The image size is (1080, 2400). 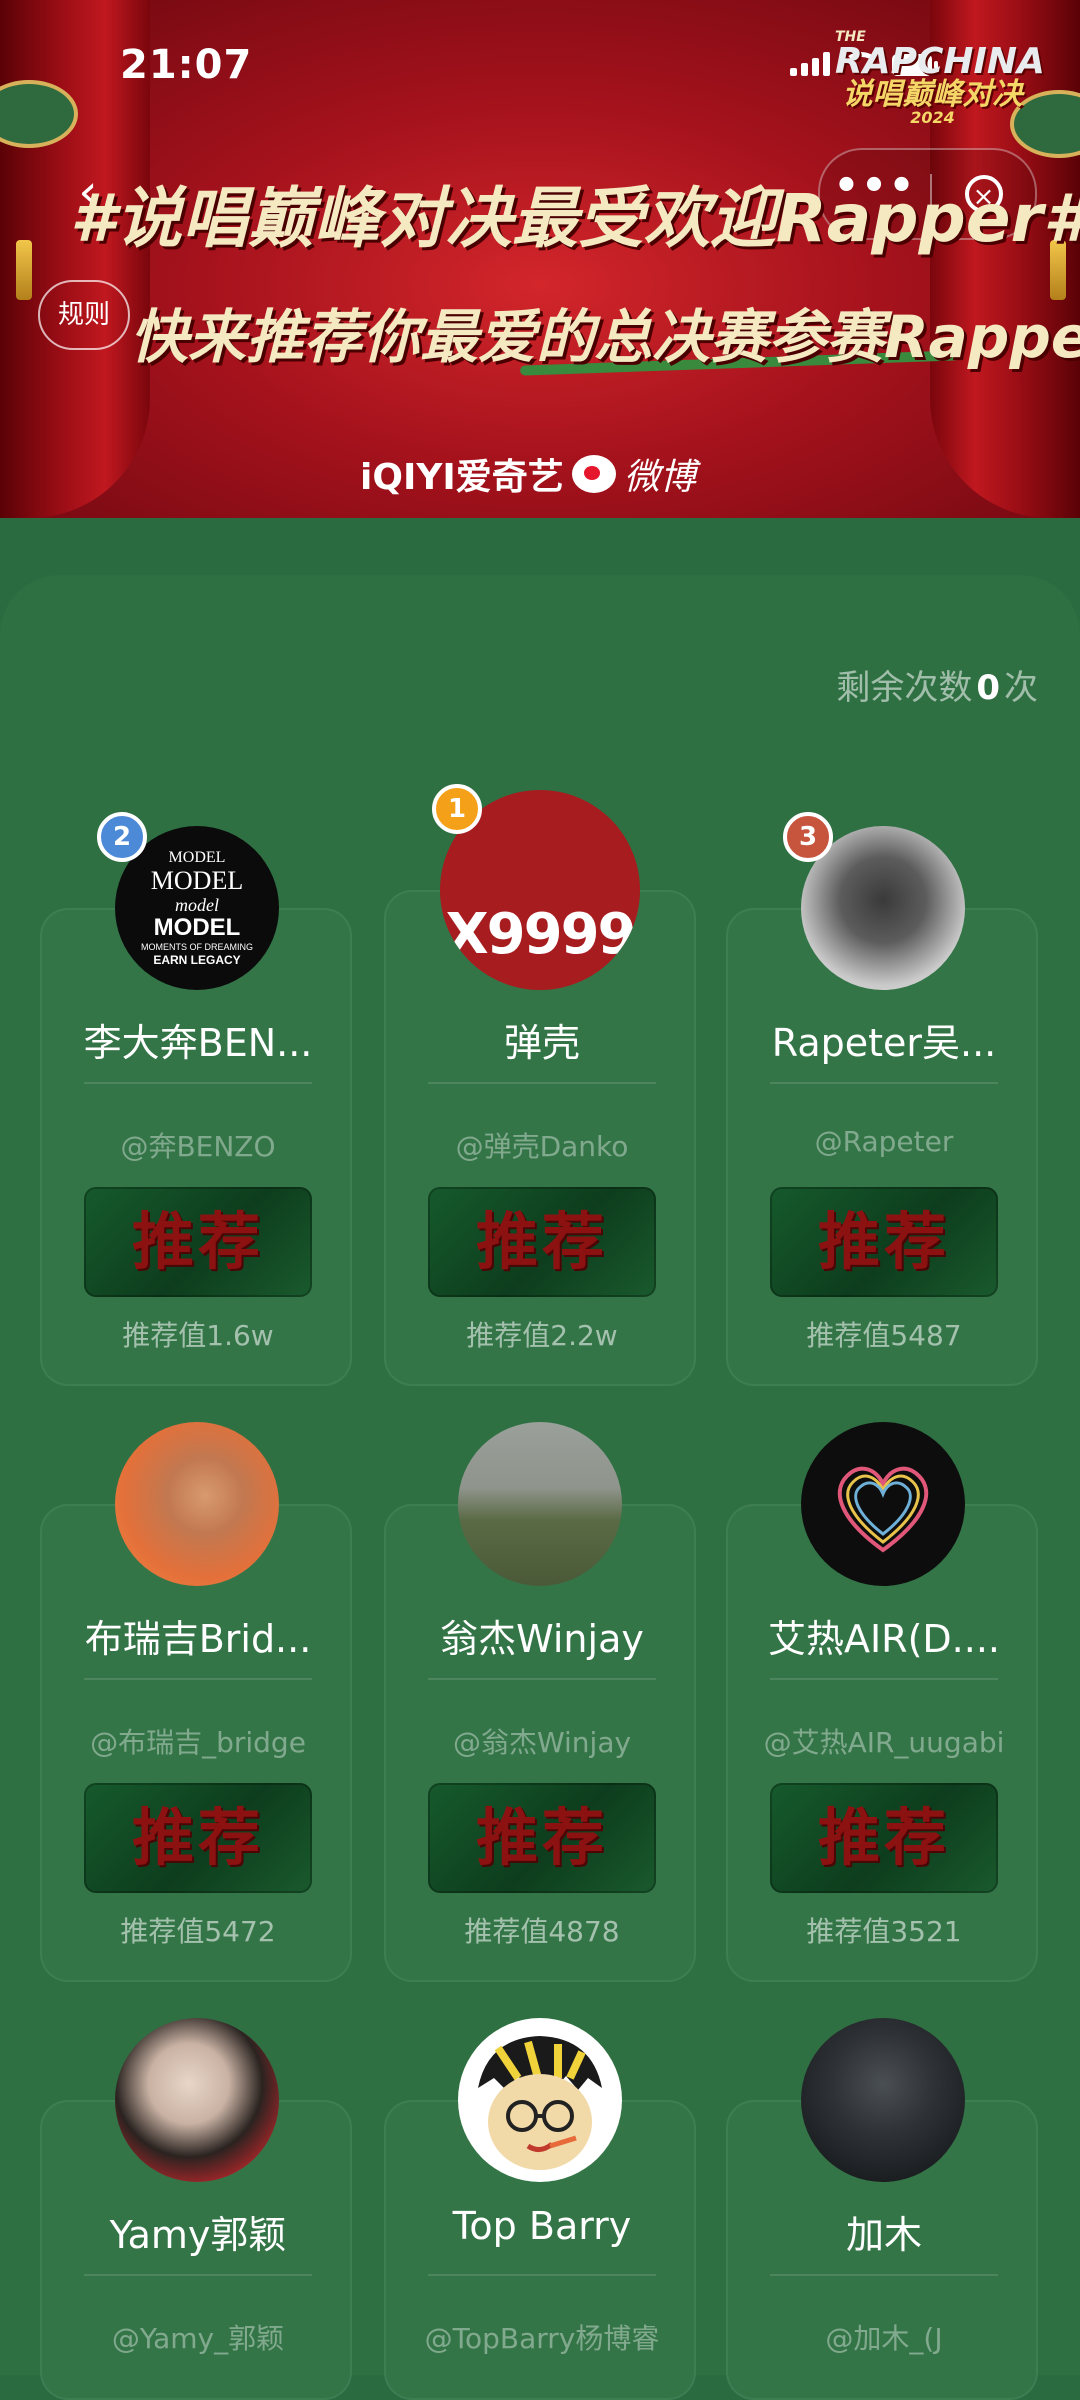 I want to click on campaign-subline: 快来推荐你最爱的总决赛参赛Rapper!, so click(x=605, y=337).